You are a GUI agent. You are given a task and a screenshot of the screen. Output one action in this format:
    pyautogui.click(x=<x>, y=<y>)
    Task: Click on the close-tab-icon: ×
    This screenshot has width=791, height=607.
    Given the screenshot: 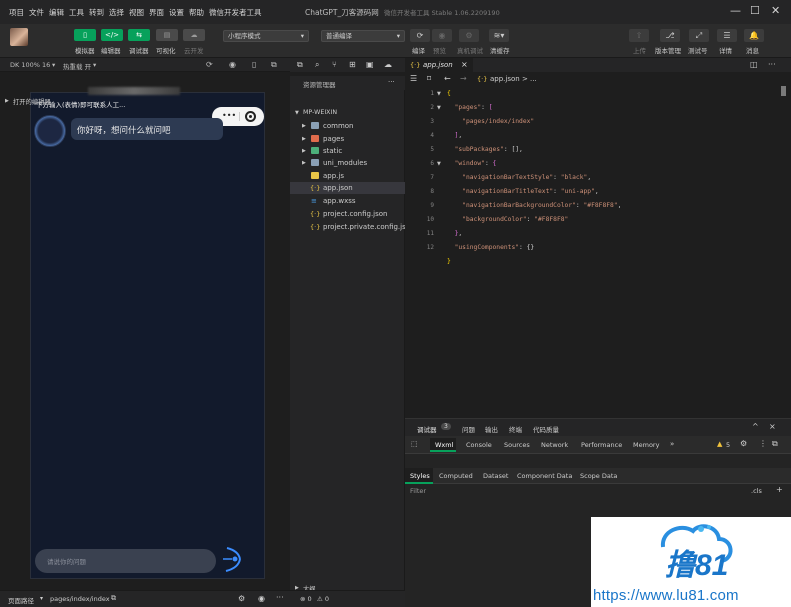 What is the action you would take?
    pyautogui.click(x=464, y=64)
    